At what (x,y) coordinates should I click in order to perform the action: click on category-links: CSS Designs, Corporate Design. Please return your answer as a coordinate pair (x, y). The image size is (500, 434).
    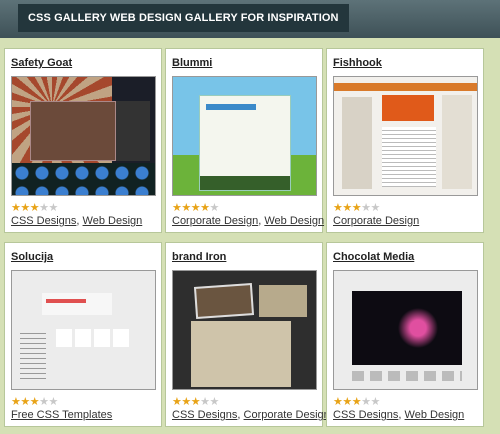
    Looking at the image, I should click on (251, 415).